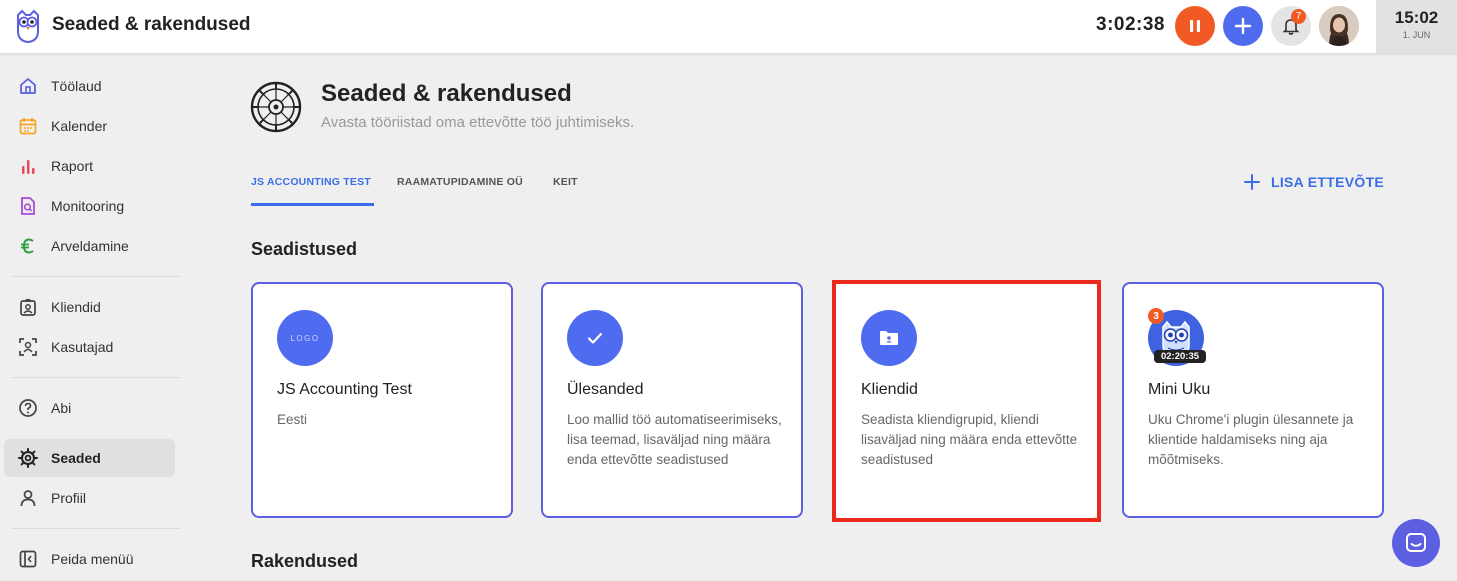 The image size is (1457, 581). I want to click on mini-uku-badge: 3, so click(1156, 316).